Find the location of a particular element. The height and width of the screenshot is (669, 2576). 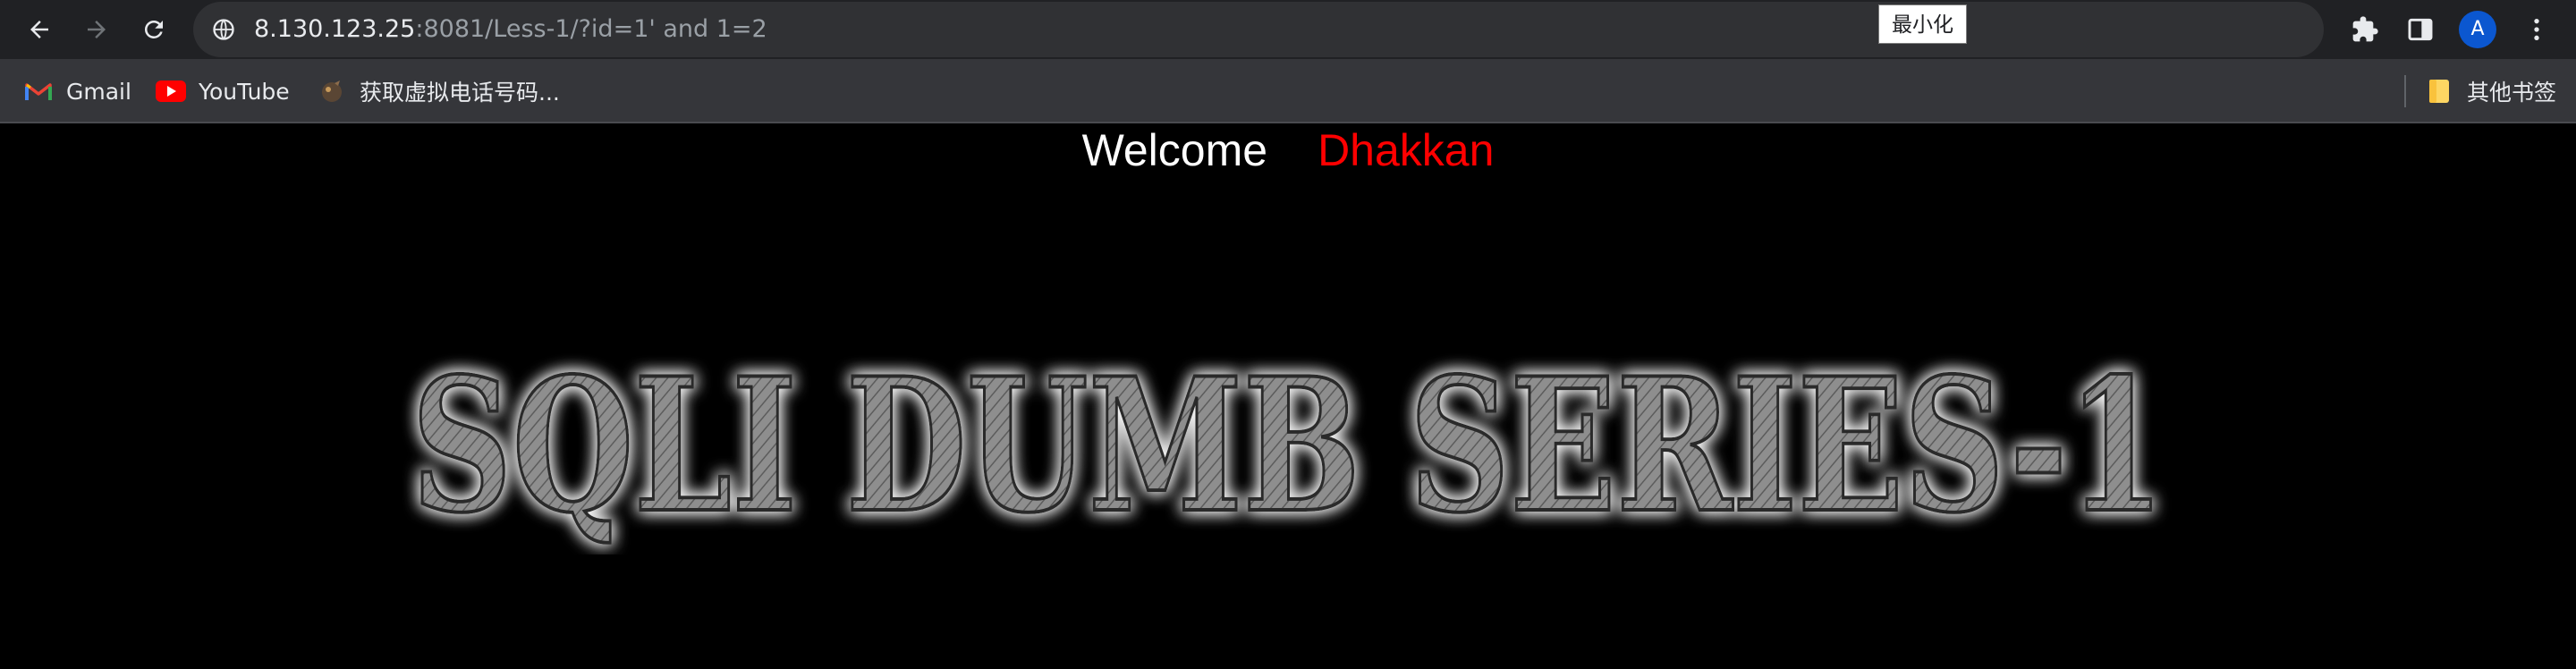

site-info-icon is located at coordinates (223, 29).